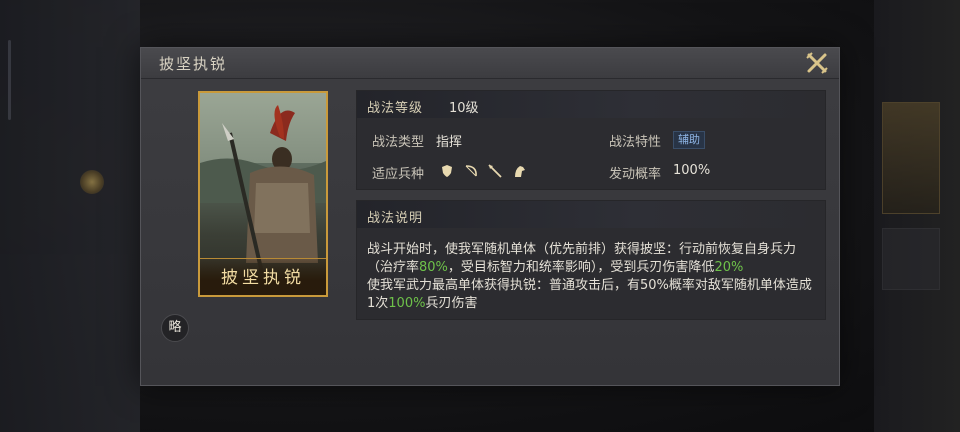 The image size is (960, 432). What do you see at coordinates (917, 216) in the screenshot?
I see `background-right-panel` at bounding box center [917, 216].